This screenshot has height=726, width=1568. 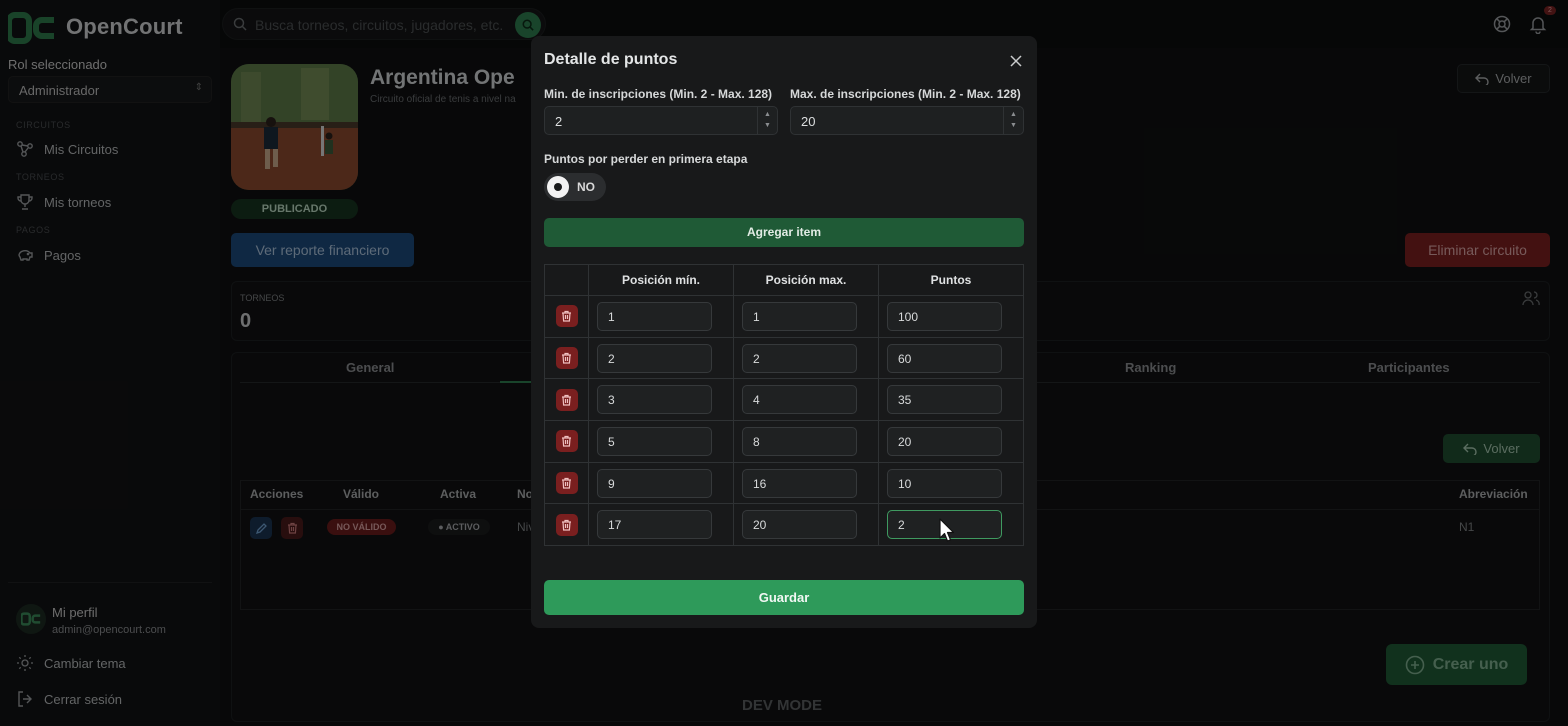 I want to click on points-input: 10, so click(x=944, y=483).